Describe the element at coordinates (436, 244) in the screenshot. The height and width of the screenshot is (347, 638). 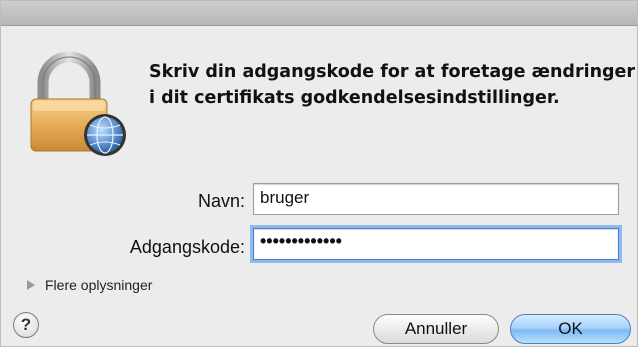
I see `password-field: •••••••••••••` at that location.